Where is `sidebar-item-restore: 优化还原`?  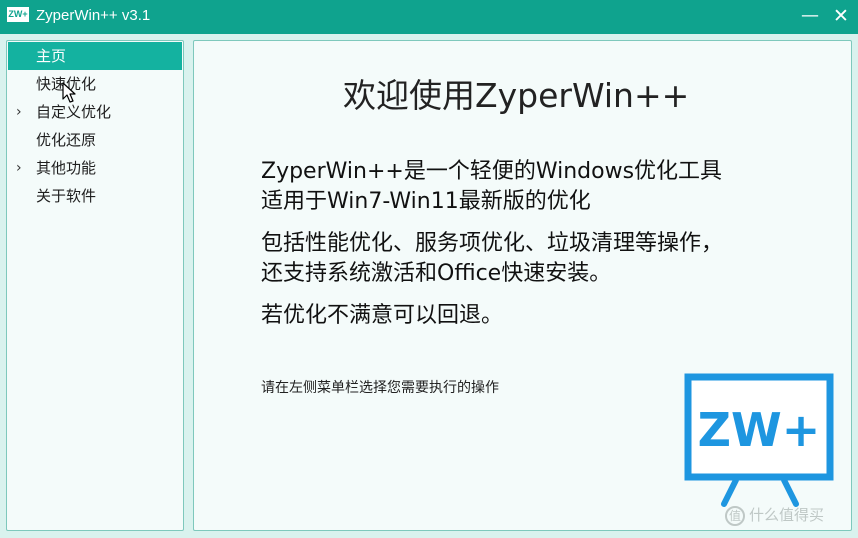
sidebar-item-restore: 优化还原 is located at coordinates (95, 140).